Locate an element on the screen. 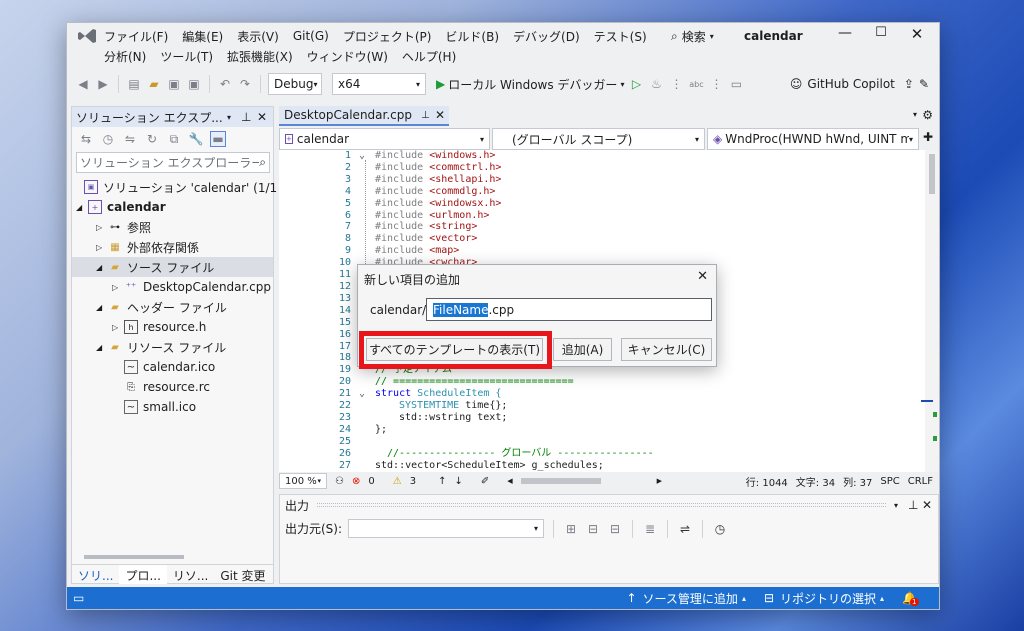  arrow-up-icon: ↑ is located at coordinates (442, 481).